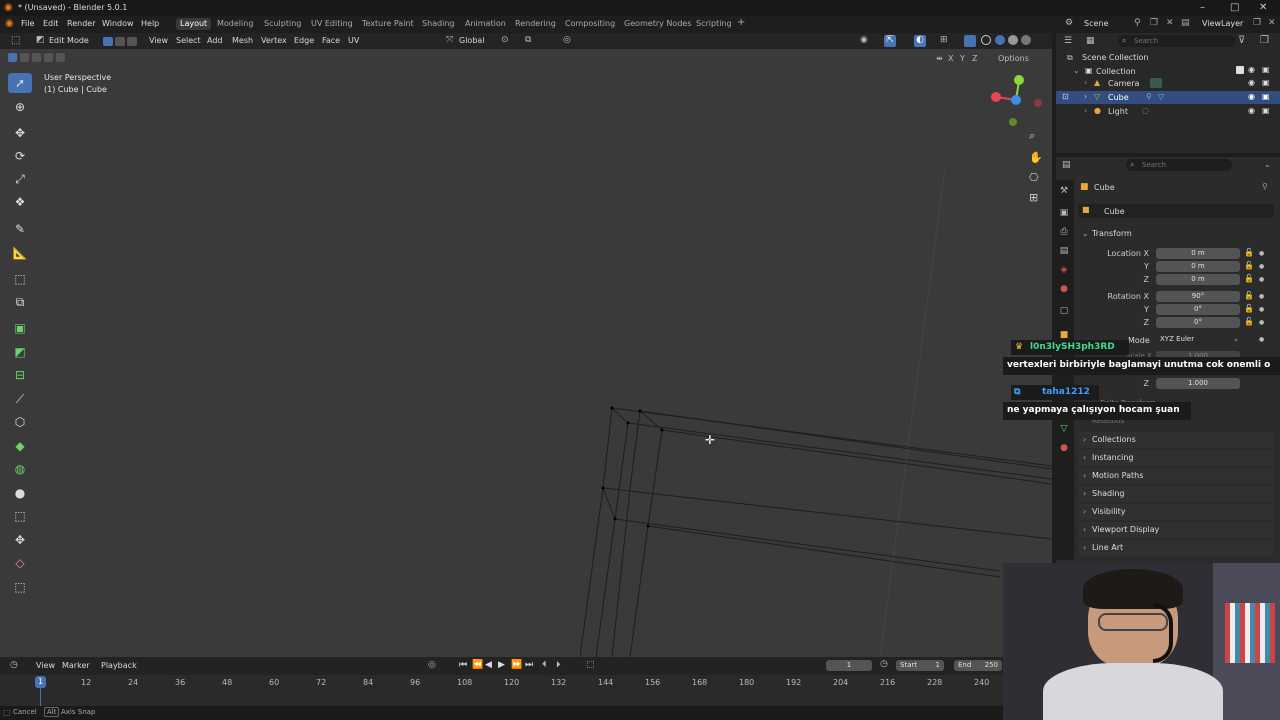 The width and height of the screenshot is (1280, 720). Describe the element at coordinates (962, 58) in the screenshot. I see `mirror-y-toggle: Y` at that location.